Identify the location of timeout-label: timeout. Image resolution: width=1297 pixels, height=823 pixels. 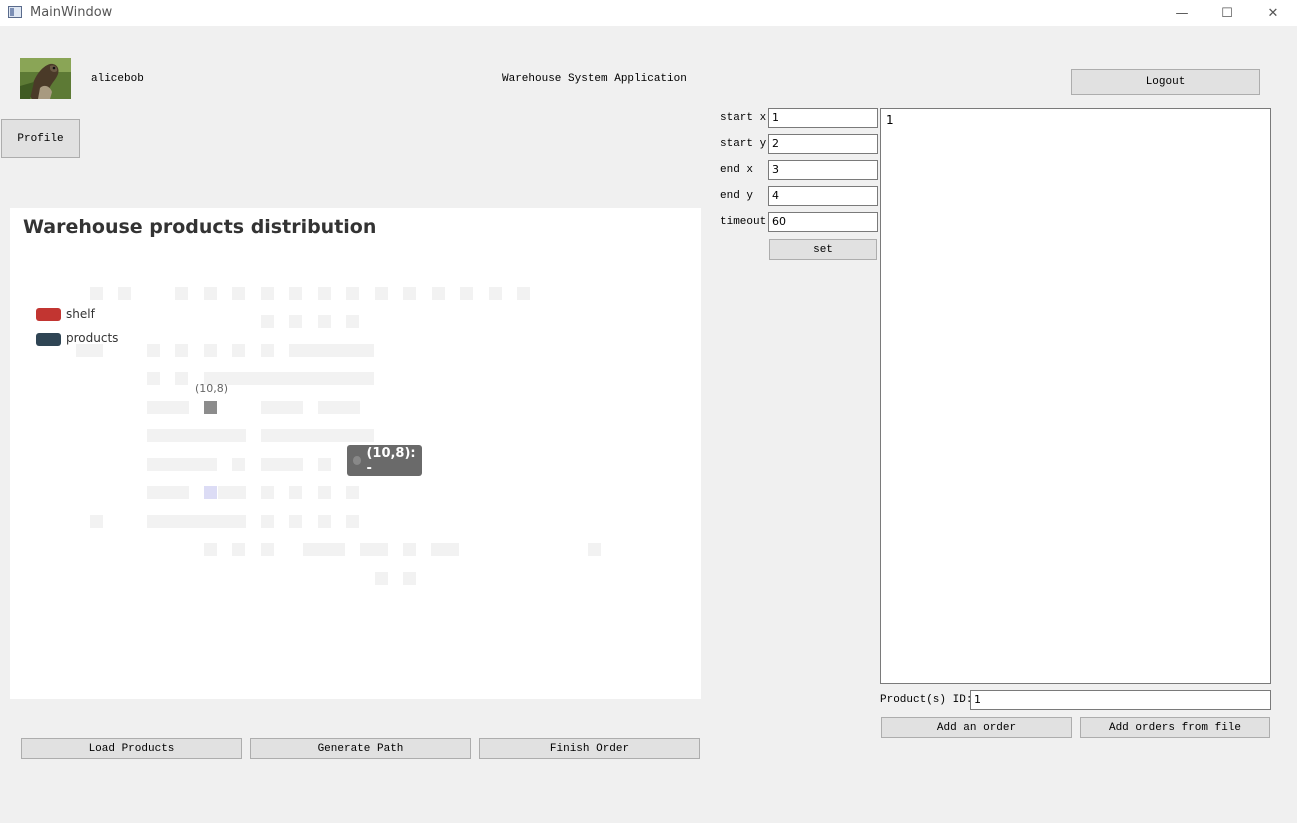
(743, 222).